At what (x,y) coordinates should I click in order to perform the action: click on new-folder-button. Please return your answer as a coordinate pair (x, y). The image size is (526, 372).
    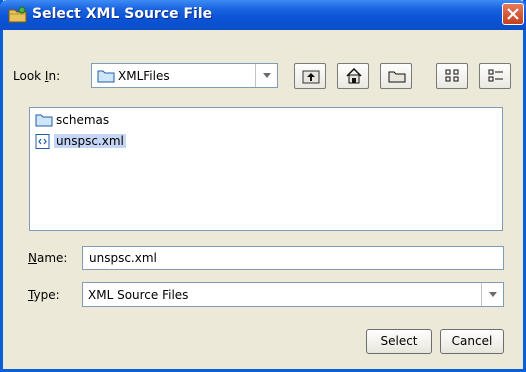
    Looking at the image, I should click on (396, 76).